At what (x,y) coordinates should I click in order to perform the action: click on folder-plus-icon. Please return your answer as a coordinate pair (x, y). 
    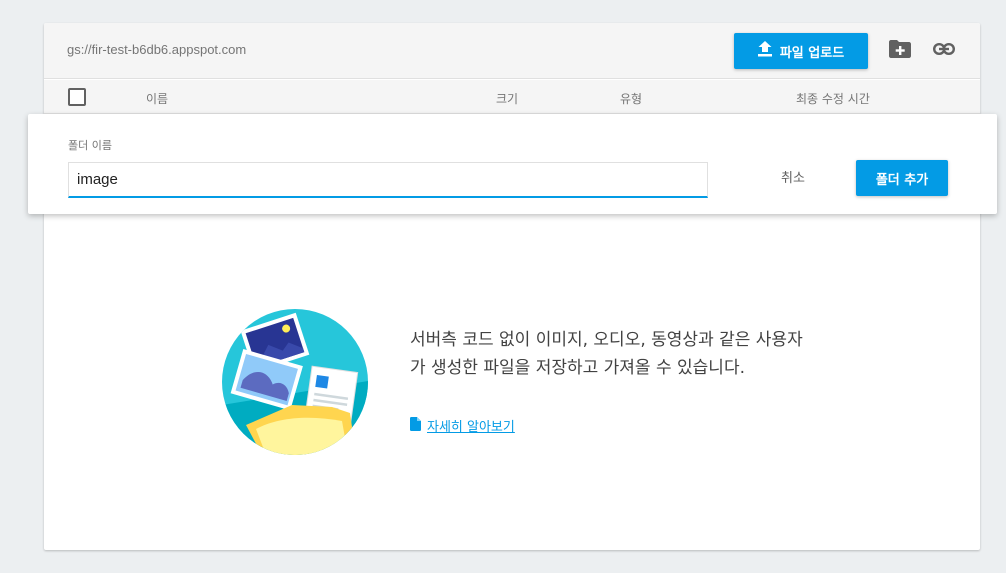
    Looking at the image, I should click on (900, 51).